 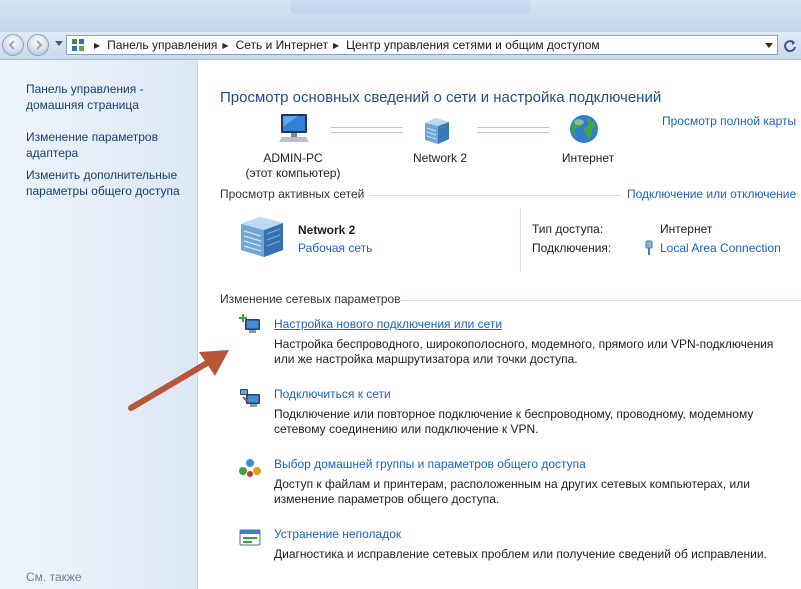 What do you see at coordinates (686, 229) in the screenshot?
I see `access-type-value: Интернет` at bounding box center [686, 229].